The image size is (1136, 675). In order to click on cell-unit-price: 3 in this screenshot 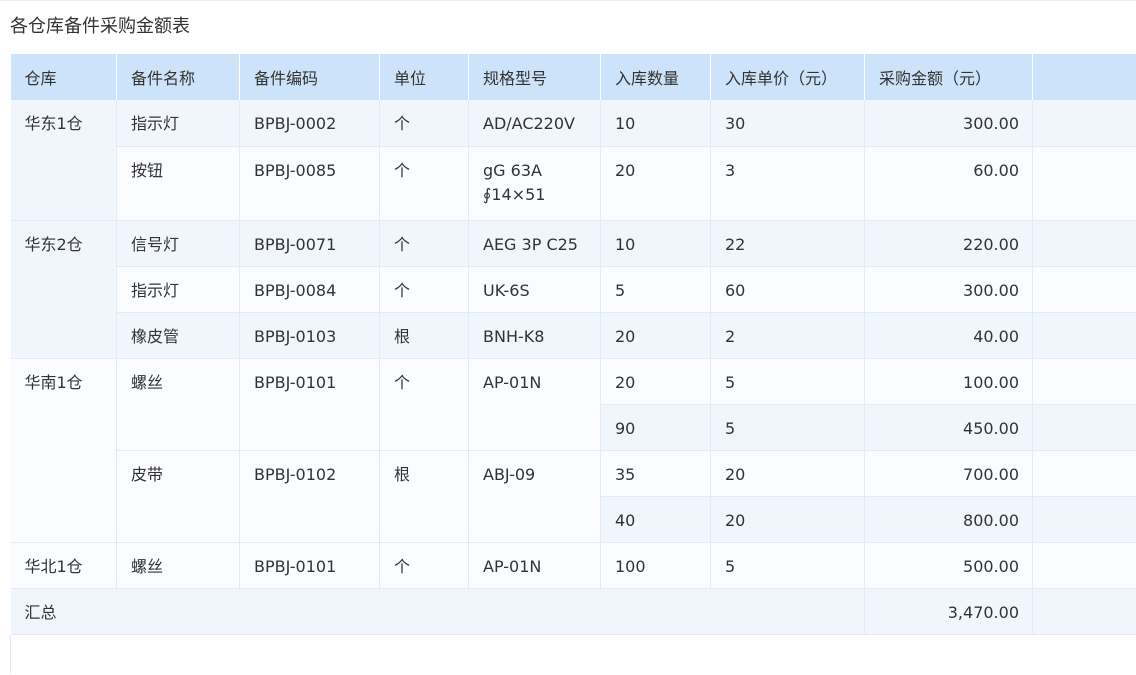, I will do `click(787, 183)`.